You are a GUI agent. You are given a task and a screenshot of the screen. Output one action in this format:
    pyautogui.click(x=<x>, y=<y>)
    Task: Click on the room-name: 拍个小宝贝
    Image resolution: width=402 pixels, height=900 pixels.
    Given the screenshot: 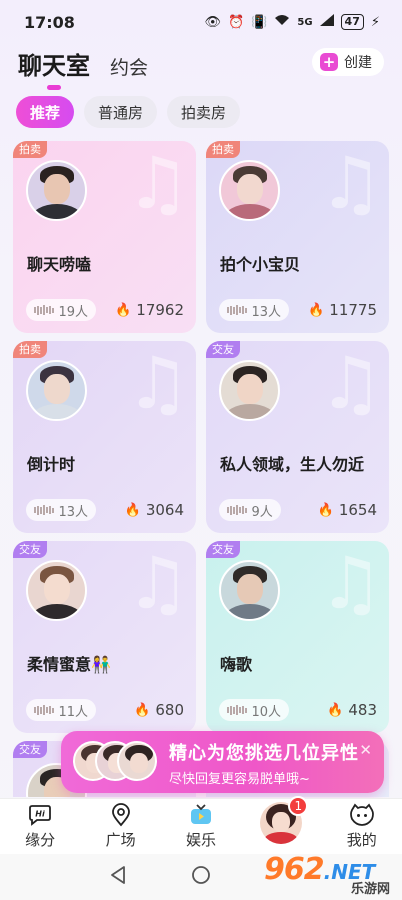 What is the action you would take?
    pyautogui.click(x=260, y=264)
    